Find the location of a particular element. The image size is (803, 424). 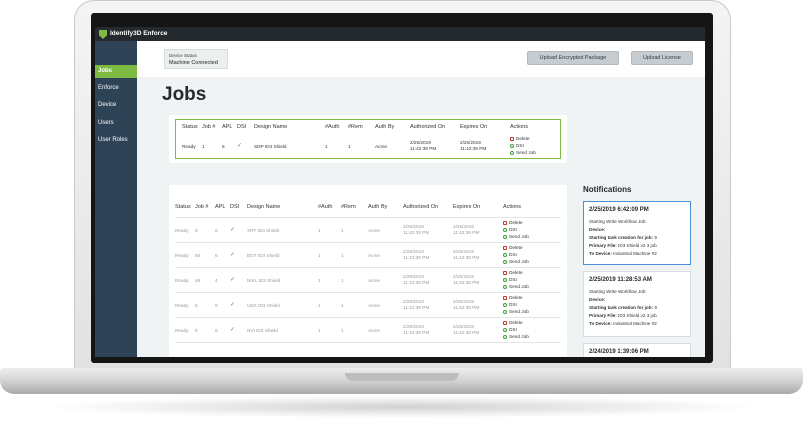

cell-design-name: BGT ID3 Shield is located at coordinates (263, 255).